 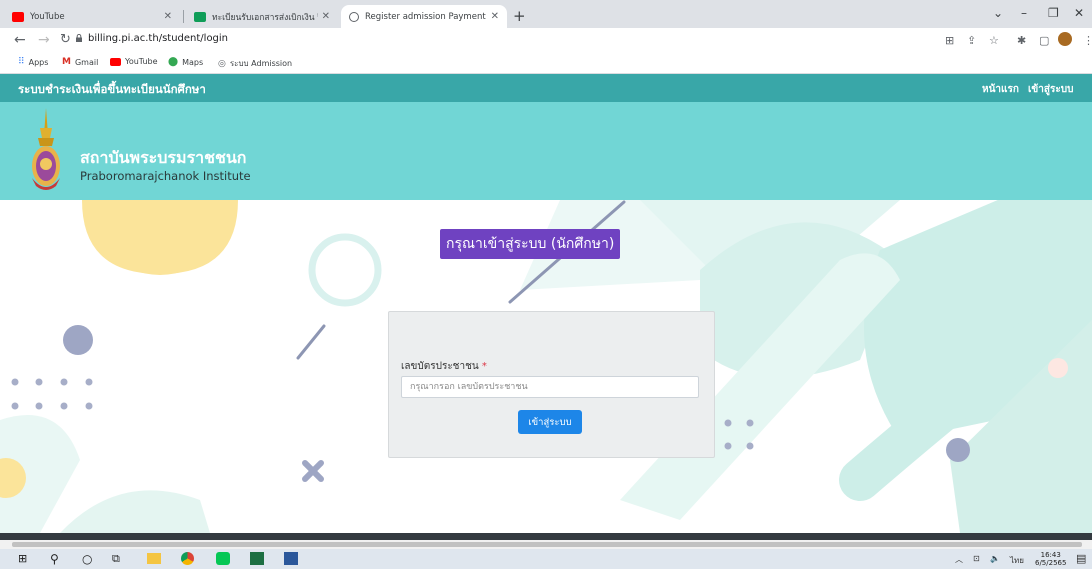 I want to click on share-icon: ⇪, so click(x=971, y=40).